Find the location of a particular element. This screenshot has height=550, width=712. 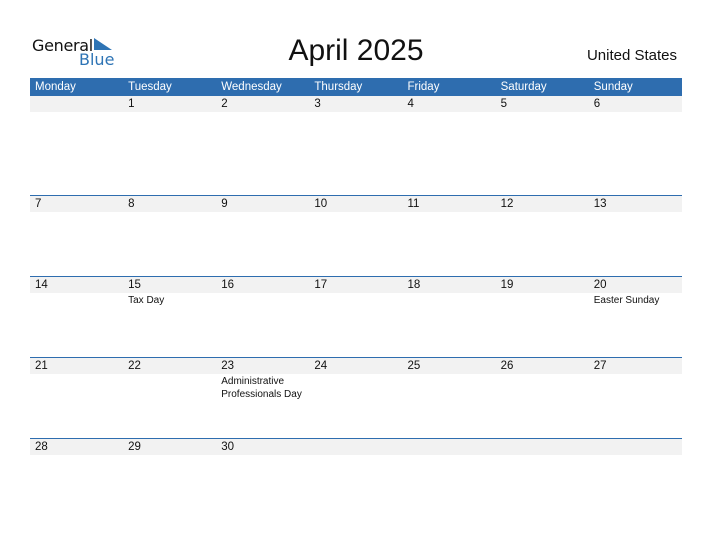

country-label: United States is located at coordinates (631, 55).